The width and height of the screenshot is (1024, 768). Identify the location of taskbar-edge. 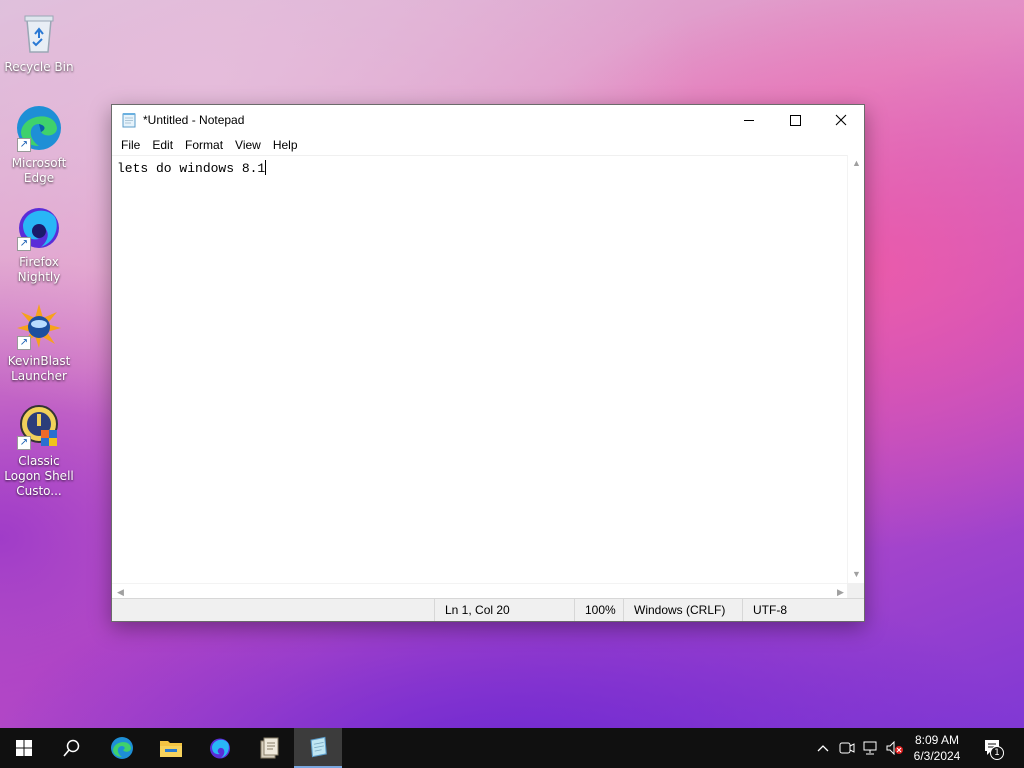
(122, 748).